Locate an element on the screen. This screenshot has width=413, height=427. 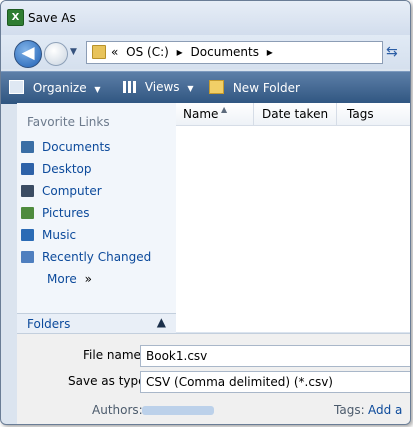
authors-value is located at coordinates (178, 410).